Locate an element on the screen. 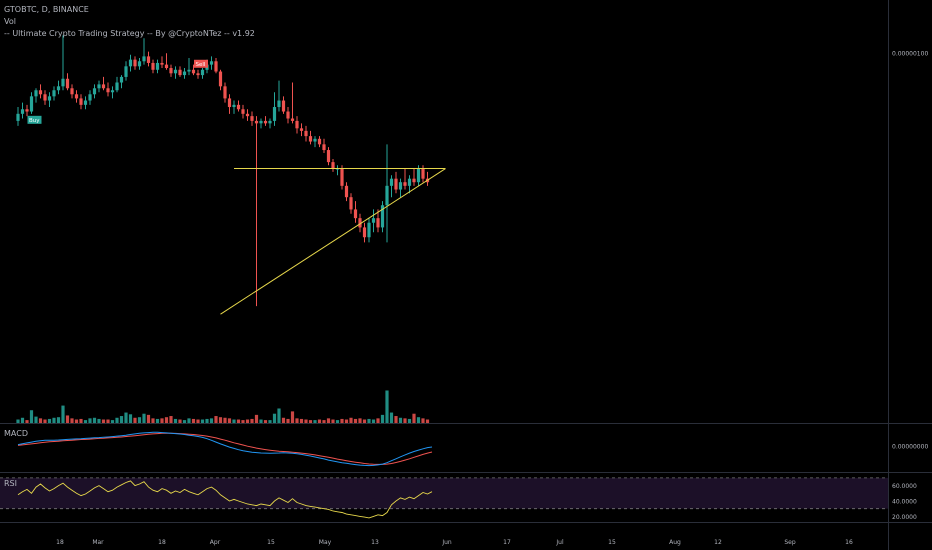 The width and height of the screenshot is (932, 550). rsi-axis-label: 40.0000 is located at coordinates (904, 501).